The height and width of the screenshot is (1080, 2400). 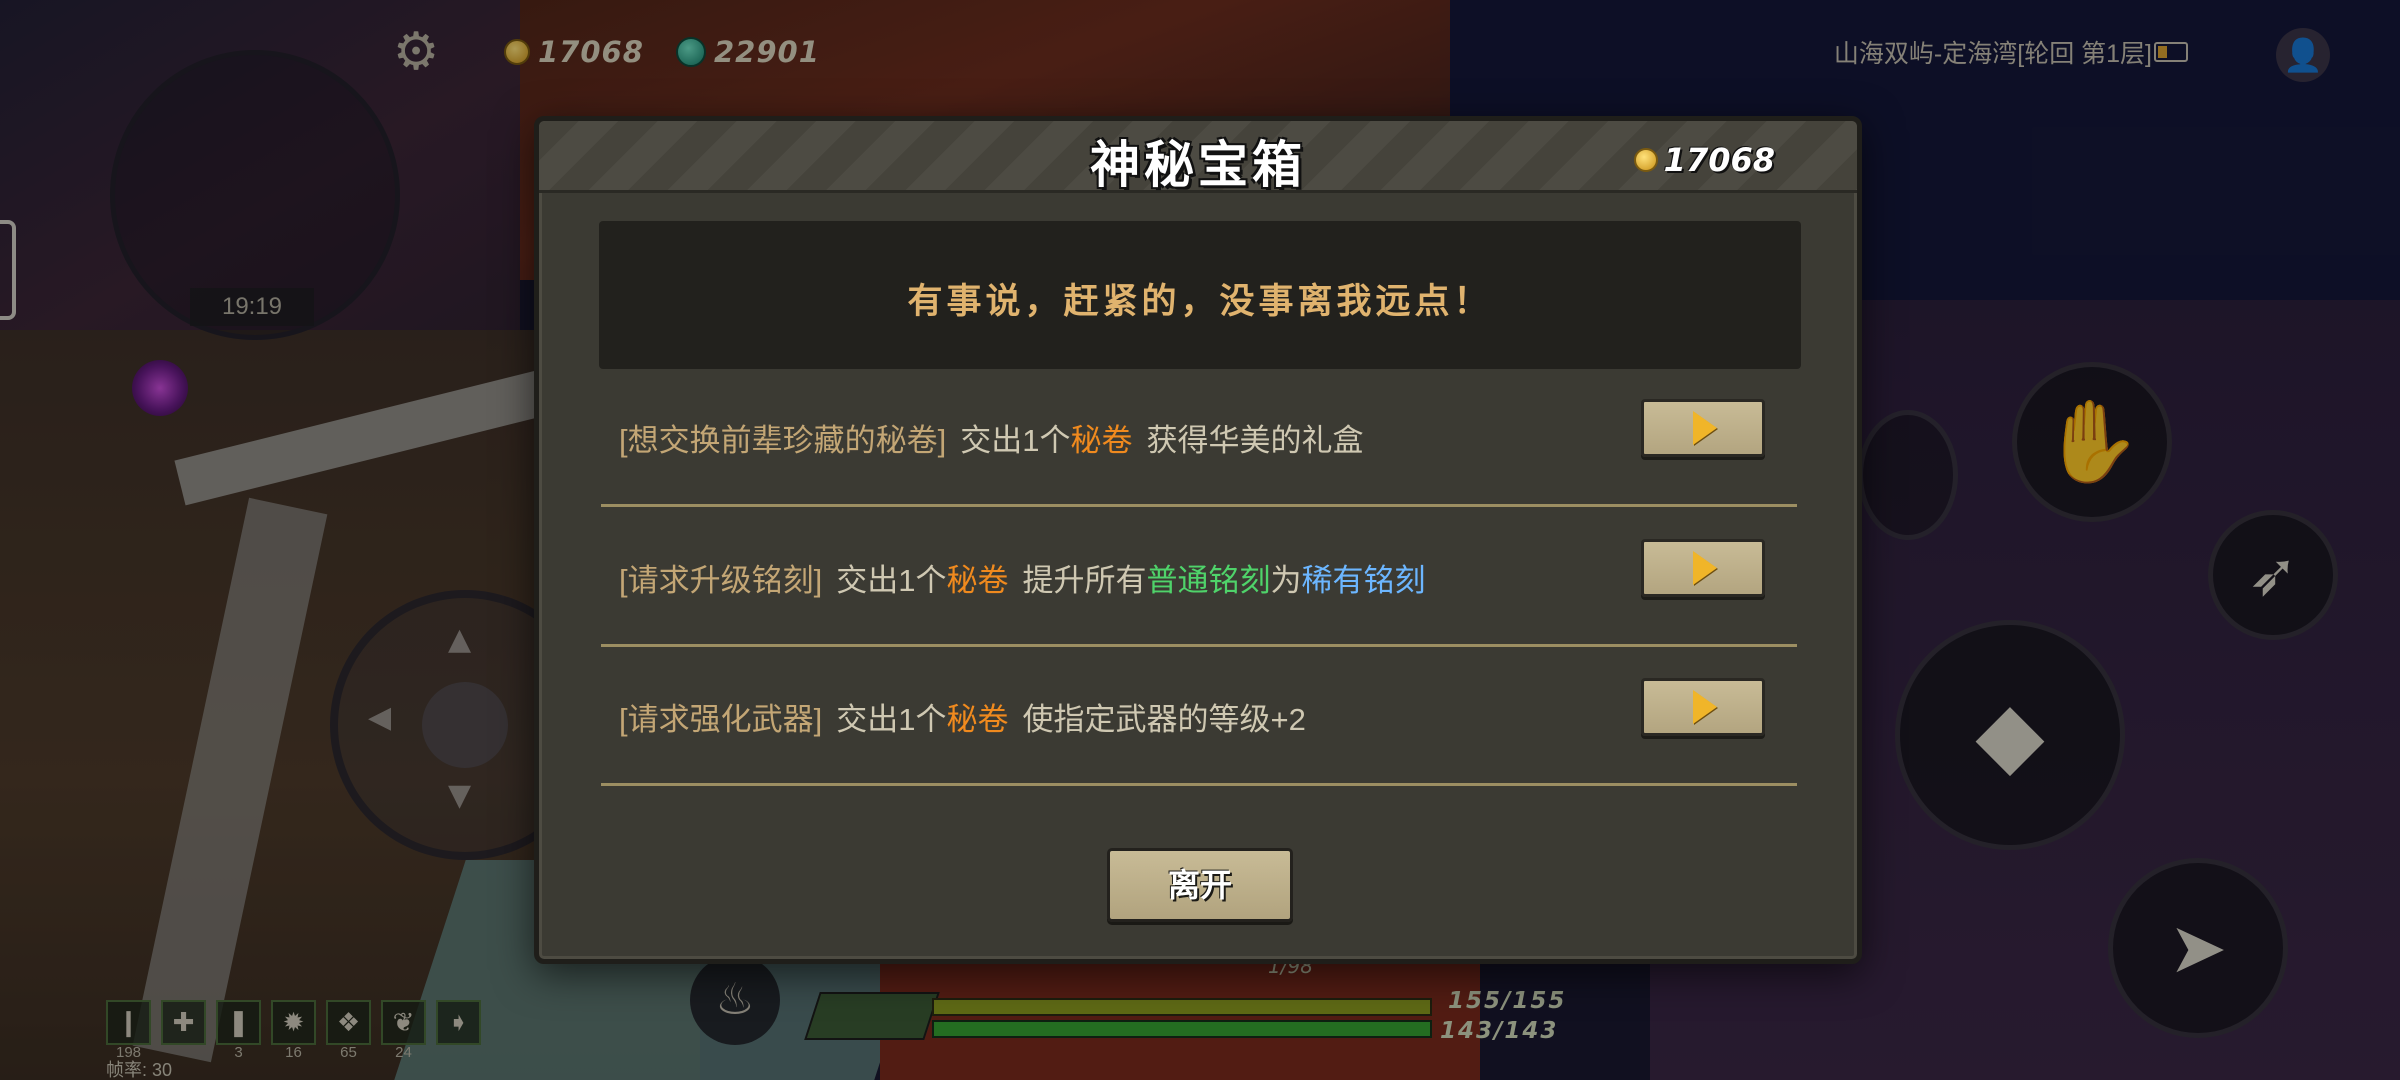 I want to click on dialog-gold-amount: 17068, so click(x=1719, y=160).